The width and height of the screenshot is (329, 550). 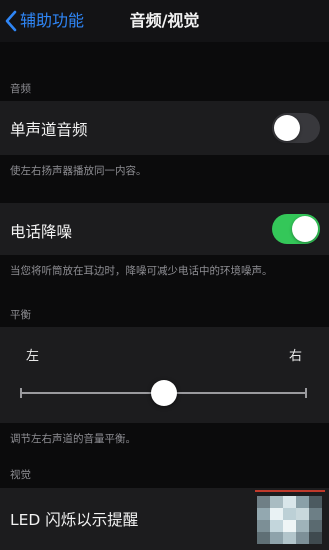 I want to click on balance-left-label: 左, so click(x=33, y=356).